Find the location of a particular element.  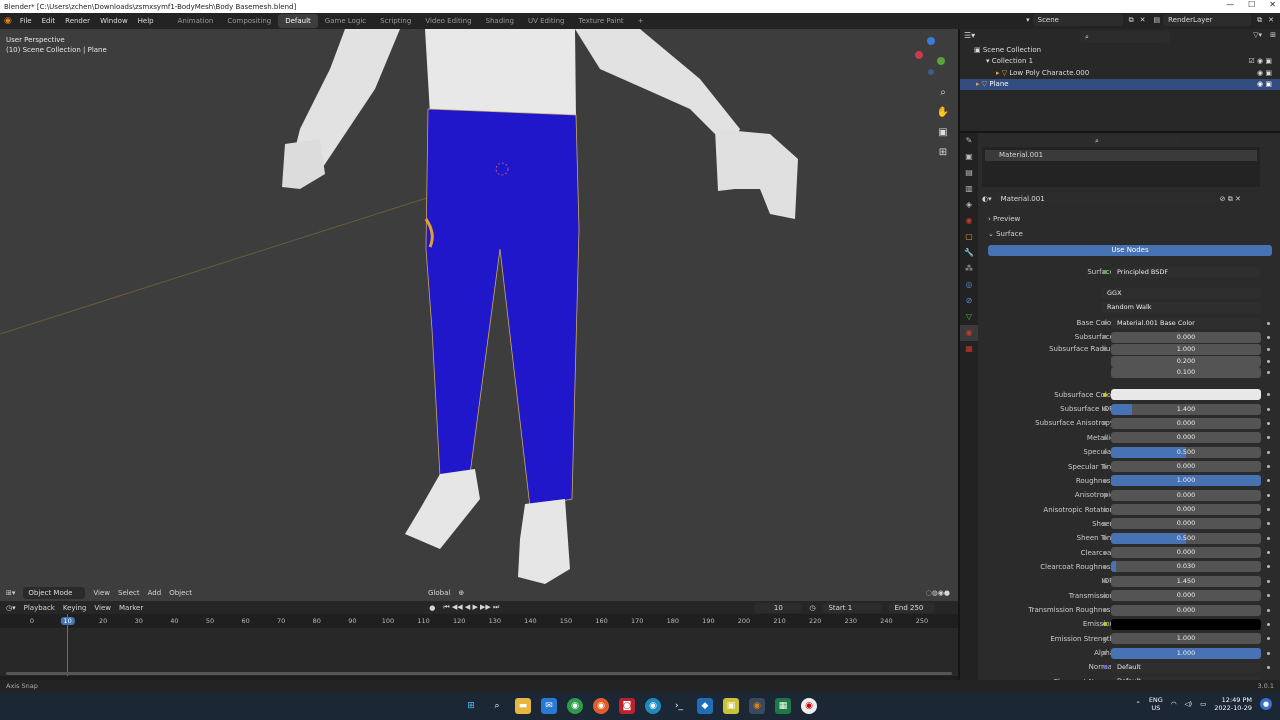

material-actions-icon: ⊘ ⧉ ✕ is located at coordinates (1230, 199).